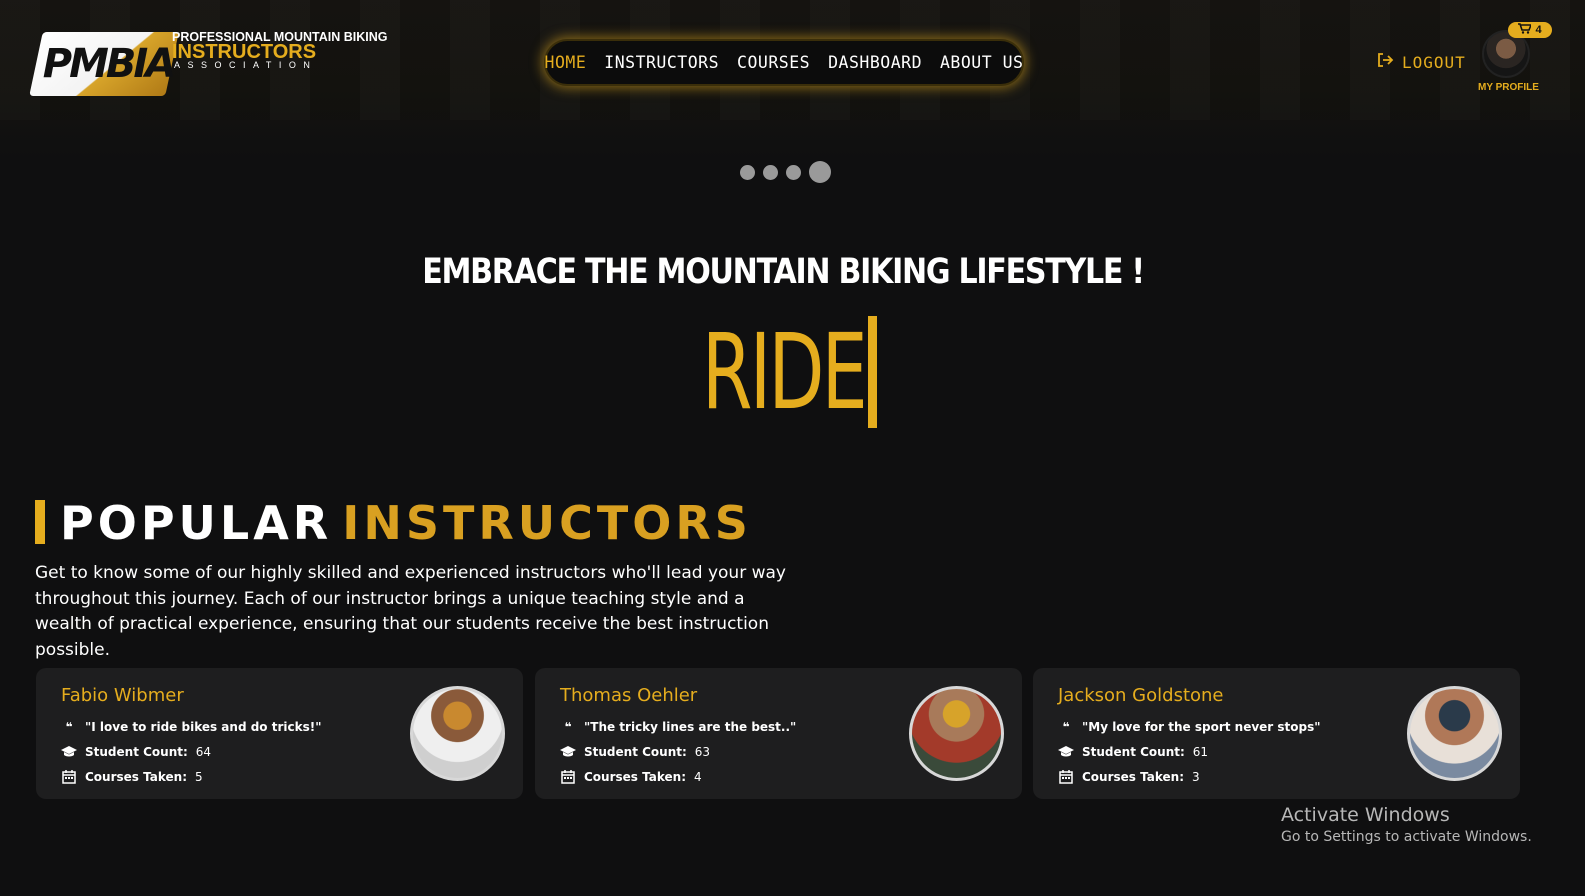 The image size is (1585, 896). I want to click on section-accent-bar, so click(40, 522).